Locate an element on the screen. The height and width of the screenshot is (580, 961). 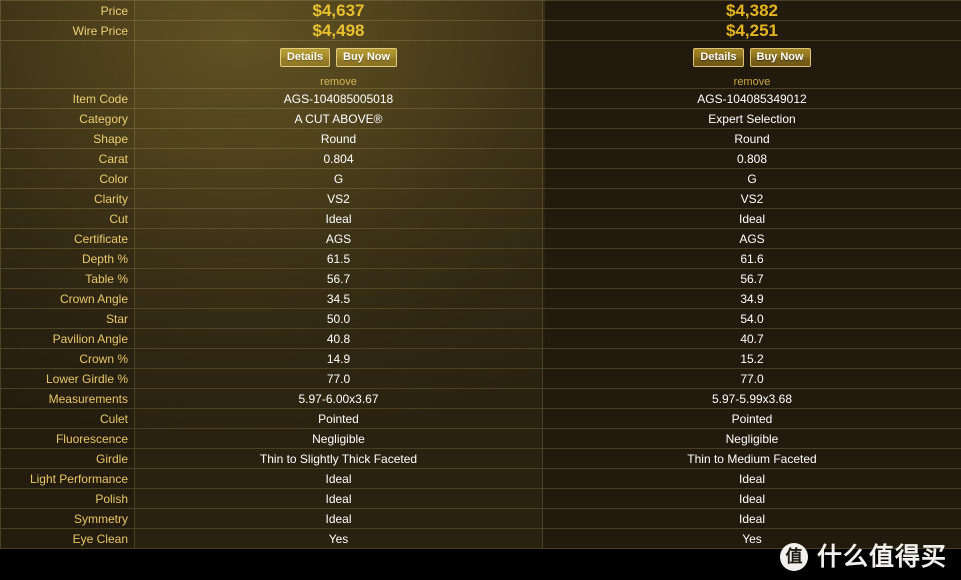
diamond-a-value: $4,498 is located at coordinates (338, 30).